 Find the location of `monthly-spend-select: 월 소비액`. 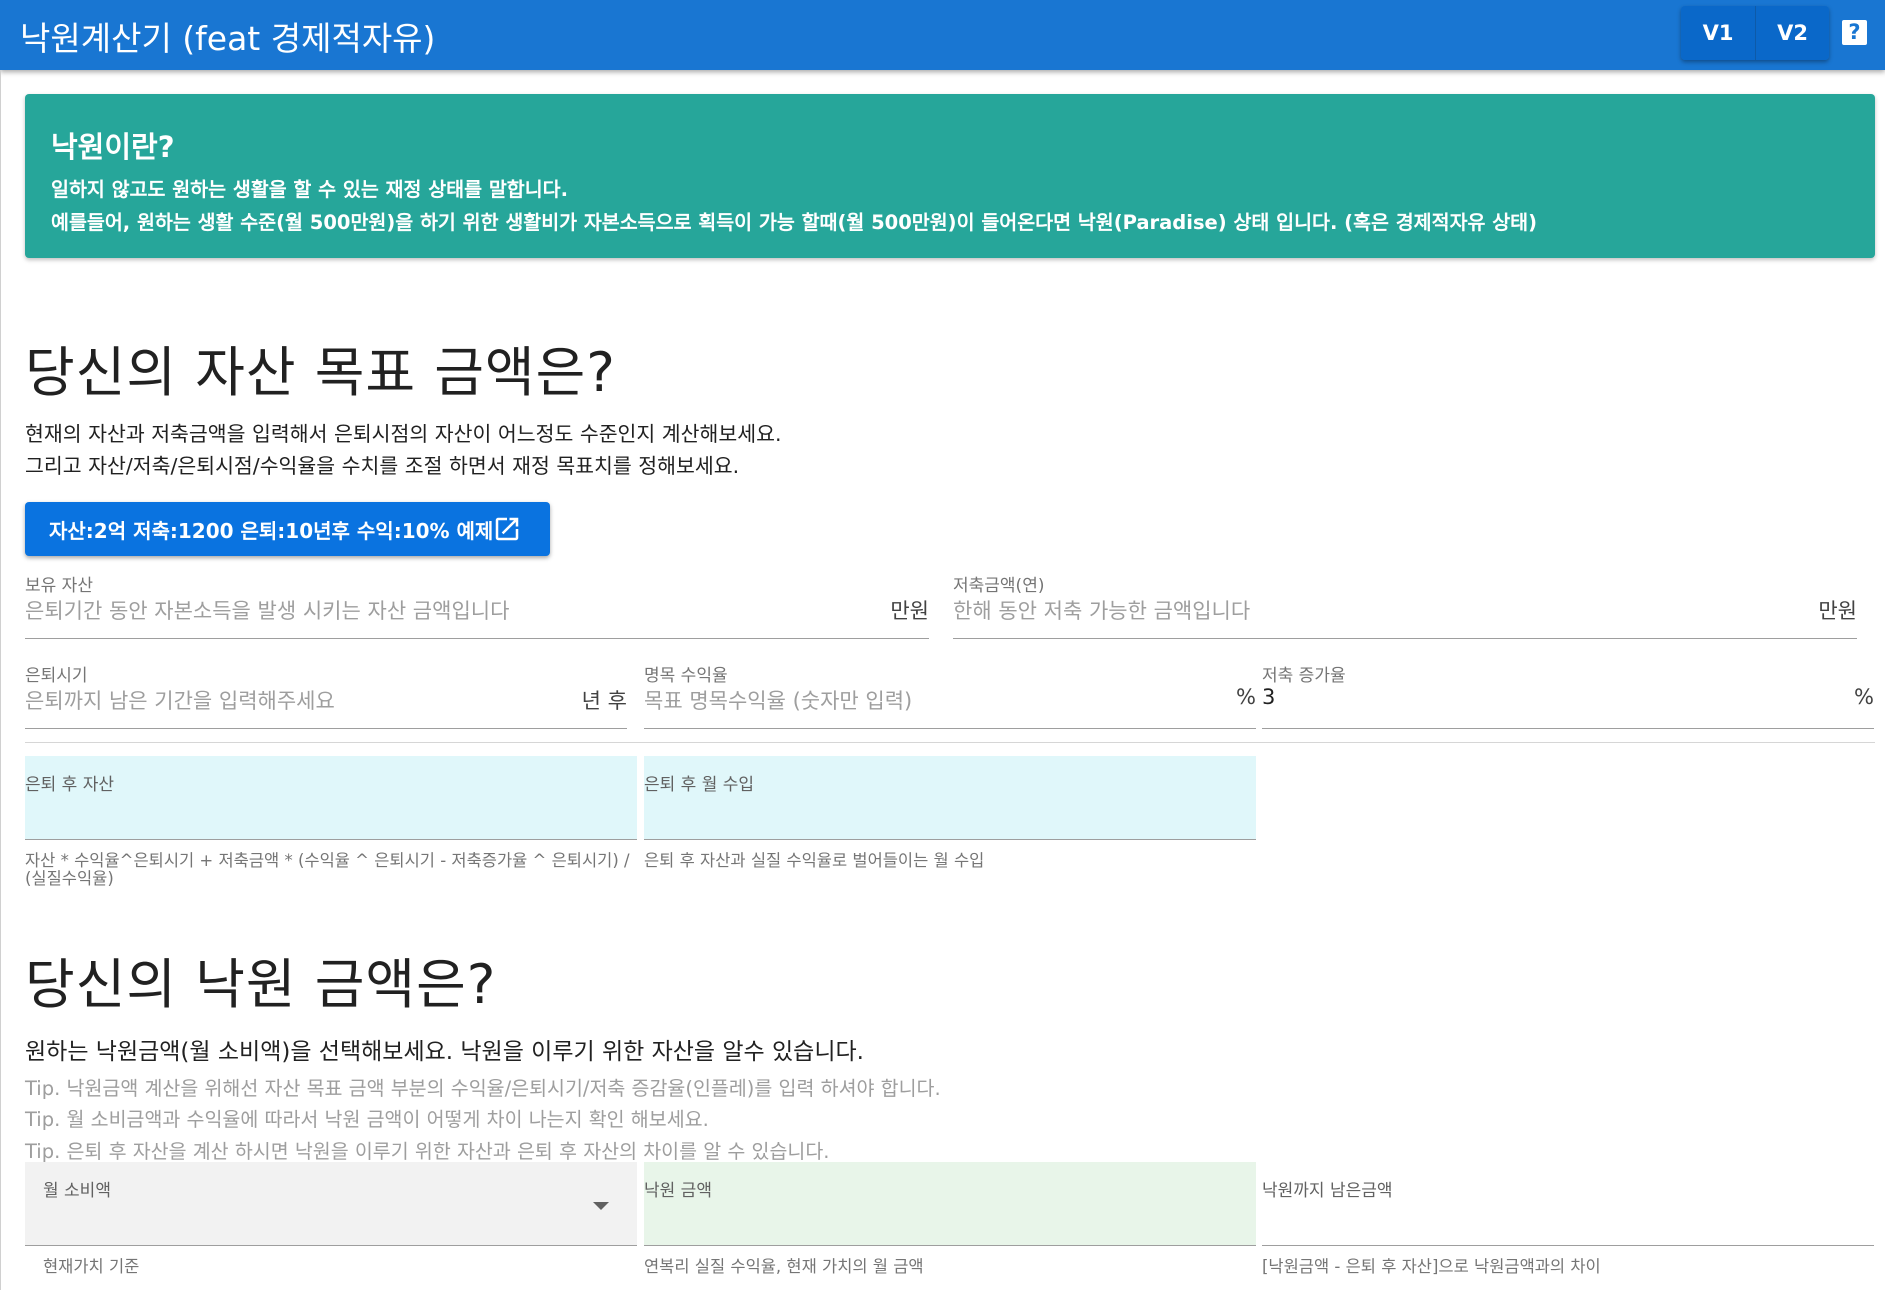

monthly-spend-select: 월 소비액 is located at coordinates (331, 1204).